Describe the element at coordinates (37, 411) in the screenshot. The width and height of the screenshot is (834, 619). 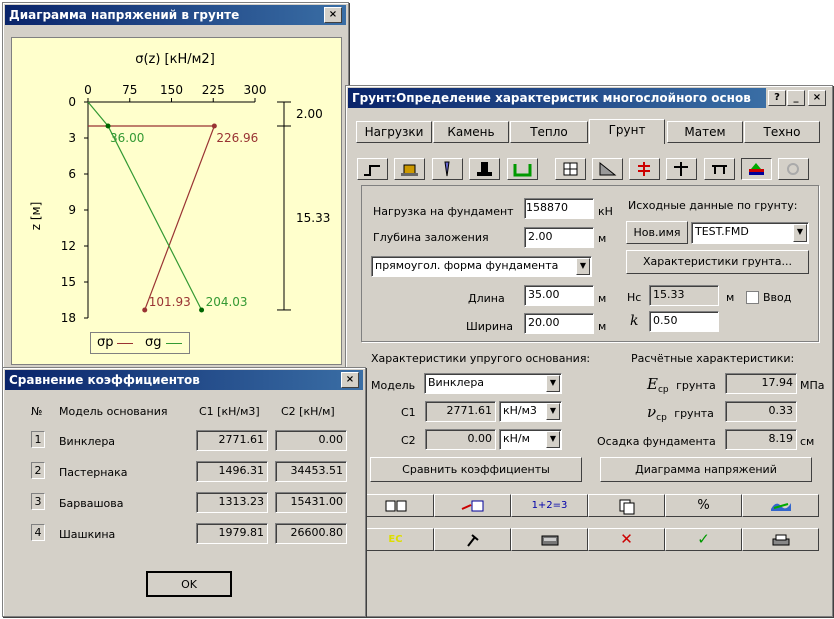
I see `header-number: №` at that location.